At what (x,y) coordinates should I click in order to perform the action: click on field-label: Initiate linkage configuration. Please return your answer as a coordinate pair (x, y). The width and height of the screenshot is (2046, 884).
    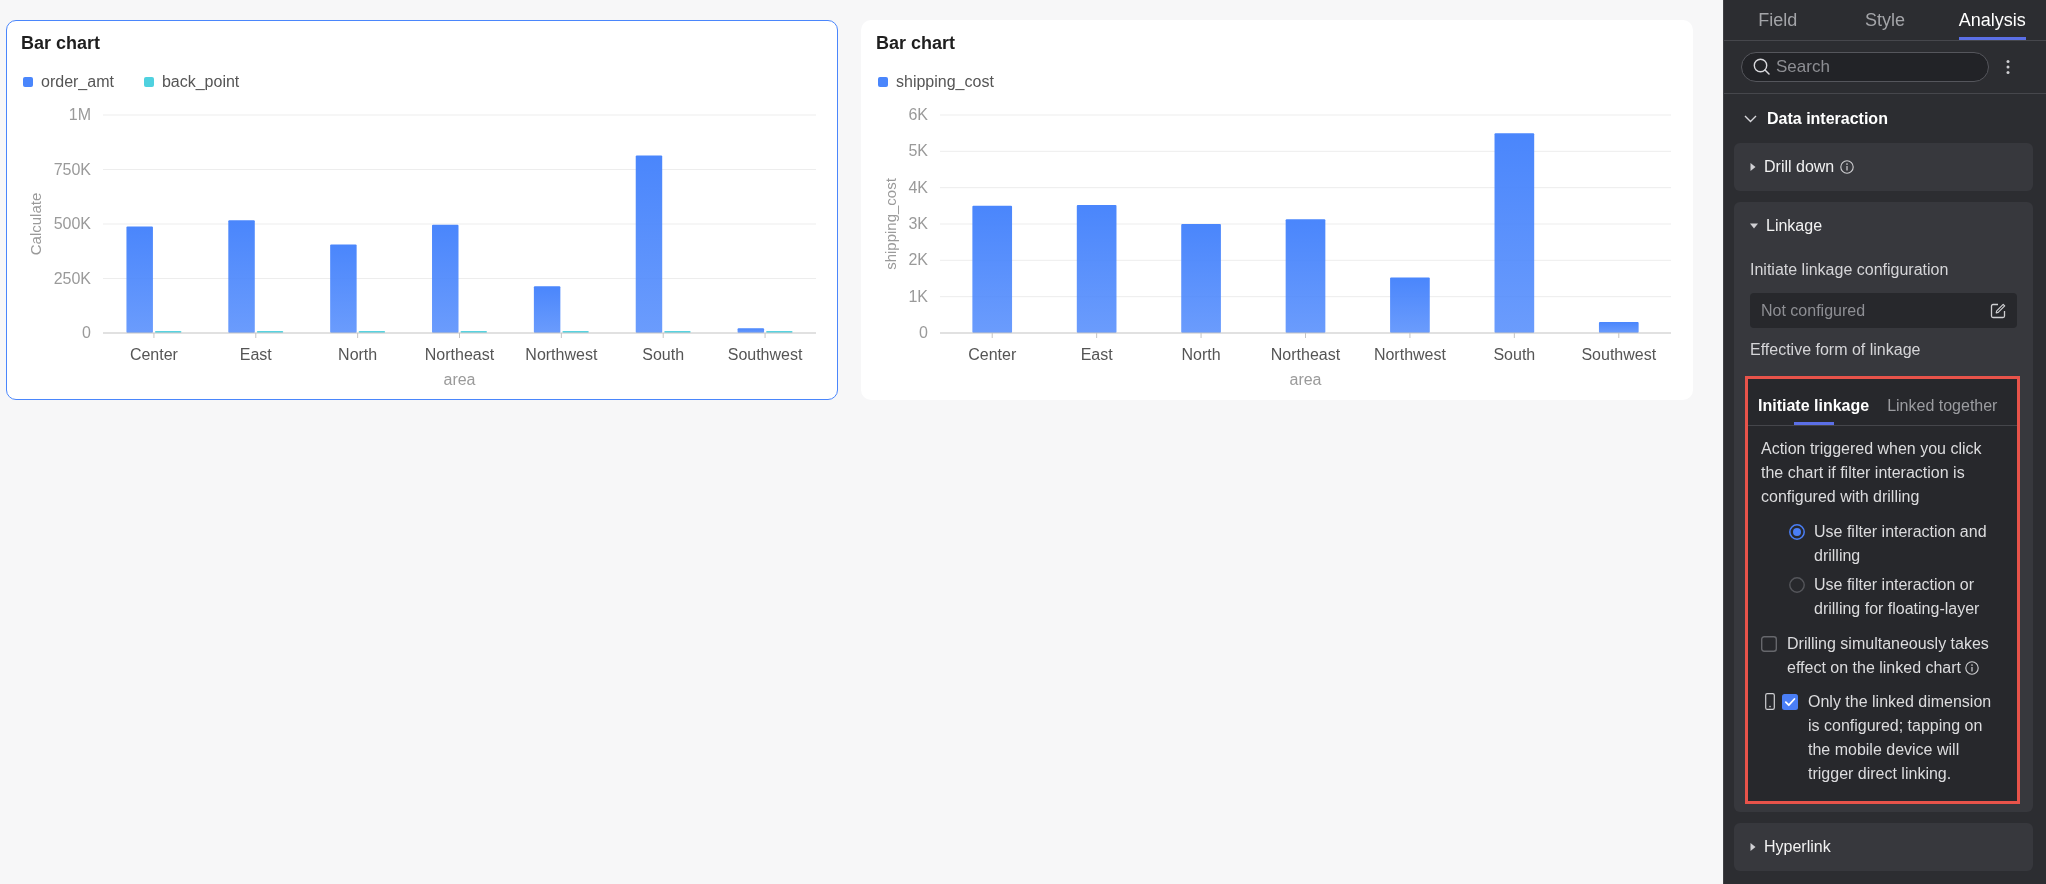
    Looking at the image, I should click on (1849, 270).